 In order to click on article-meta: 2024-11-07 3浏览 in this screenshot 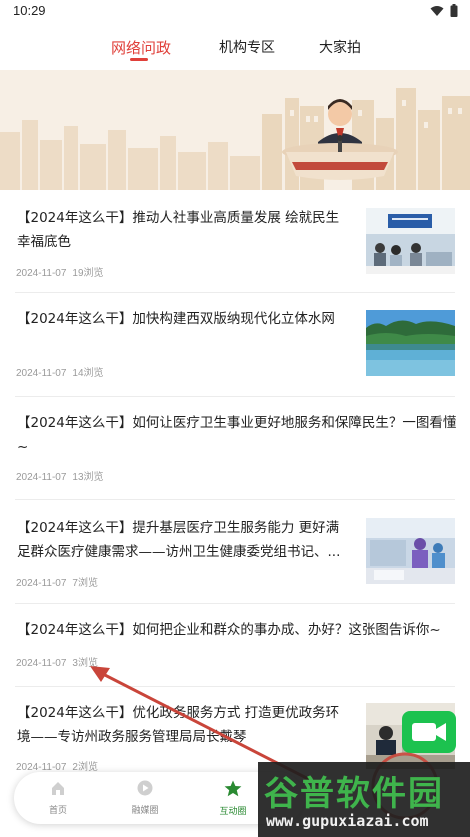, I will do `click(57, 661)`.